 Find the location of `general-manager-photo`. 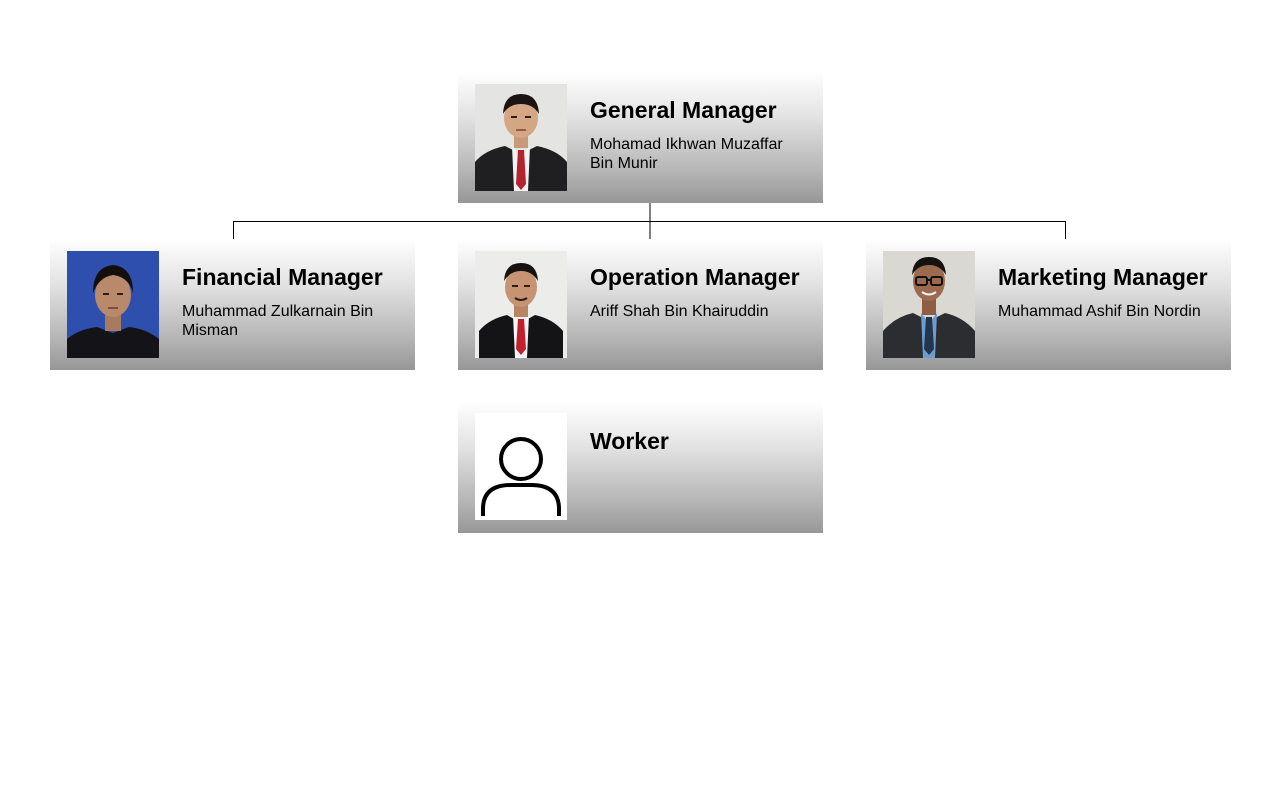

general-manager-photo is located at coordinates (521, 137).